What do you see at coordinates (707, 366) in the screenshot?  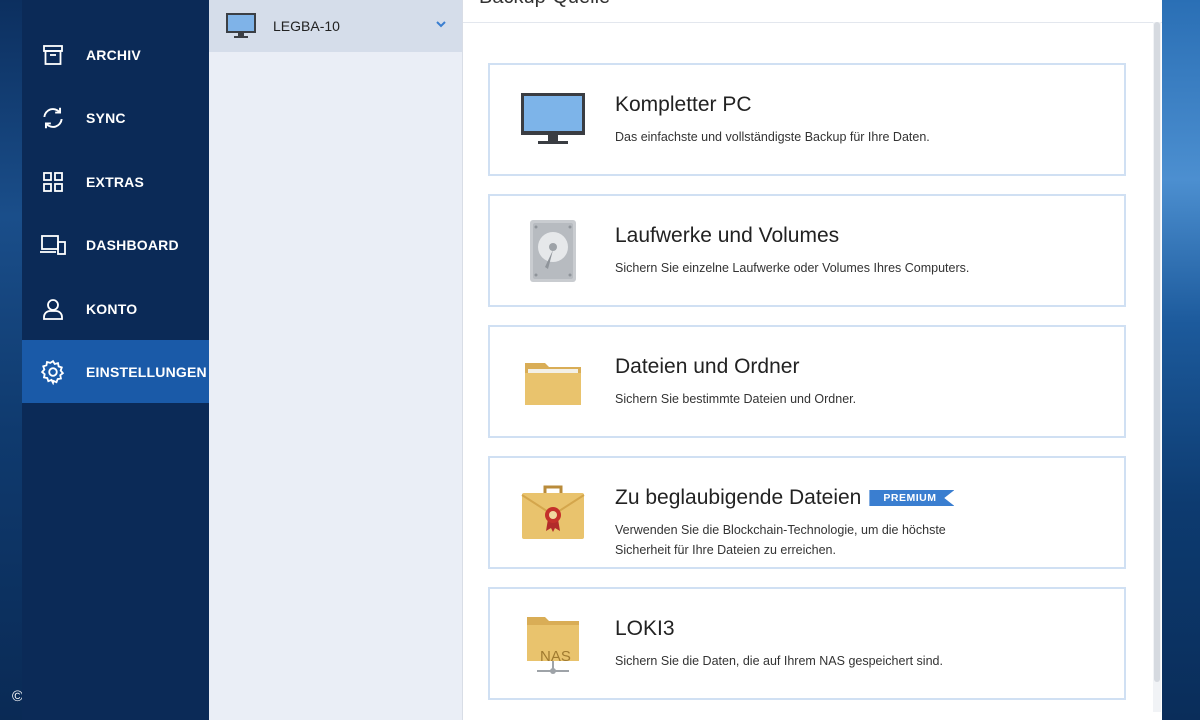 I see `card-title: Dateien und Ordner` at bounding box center [707, 366].